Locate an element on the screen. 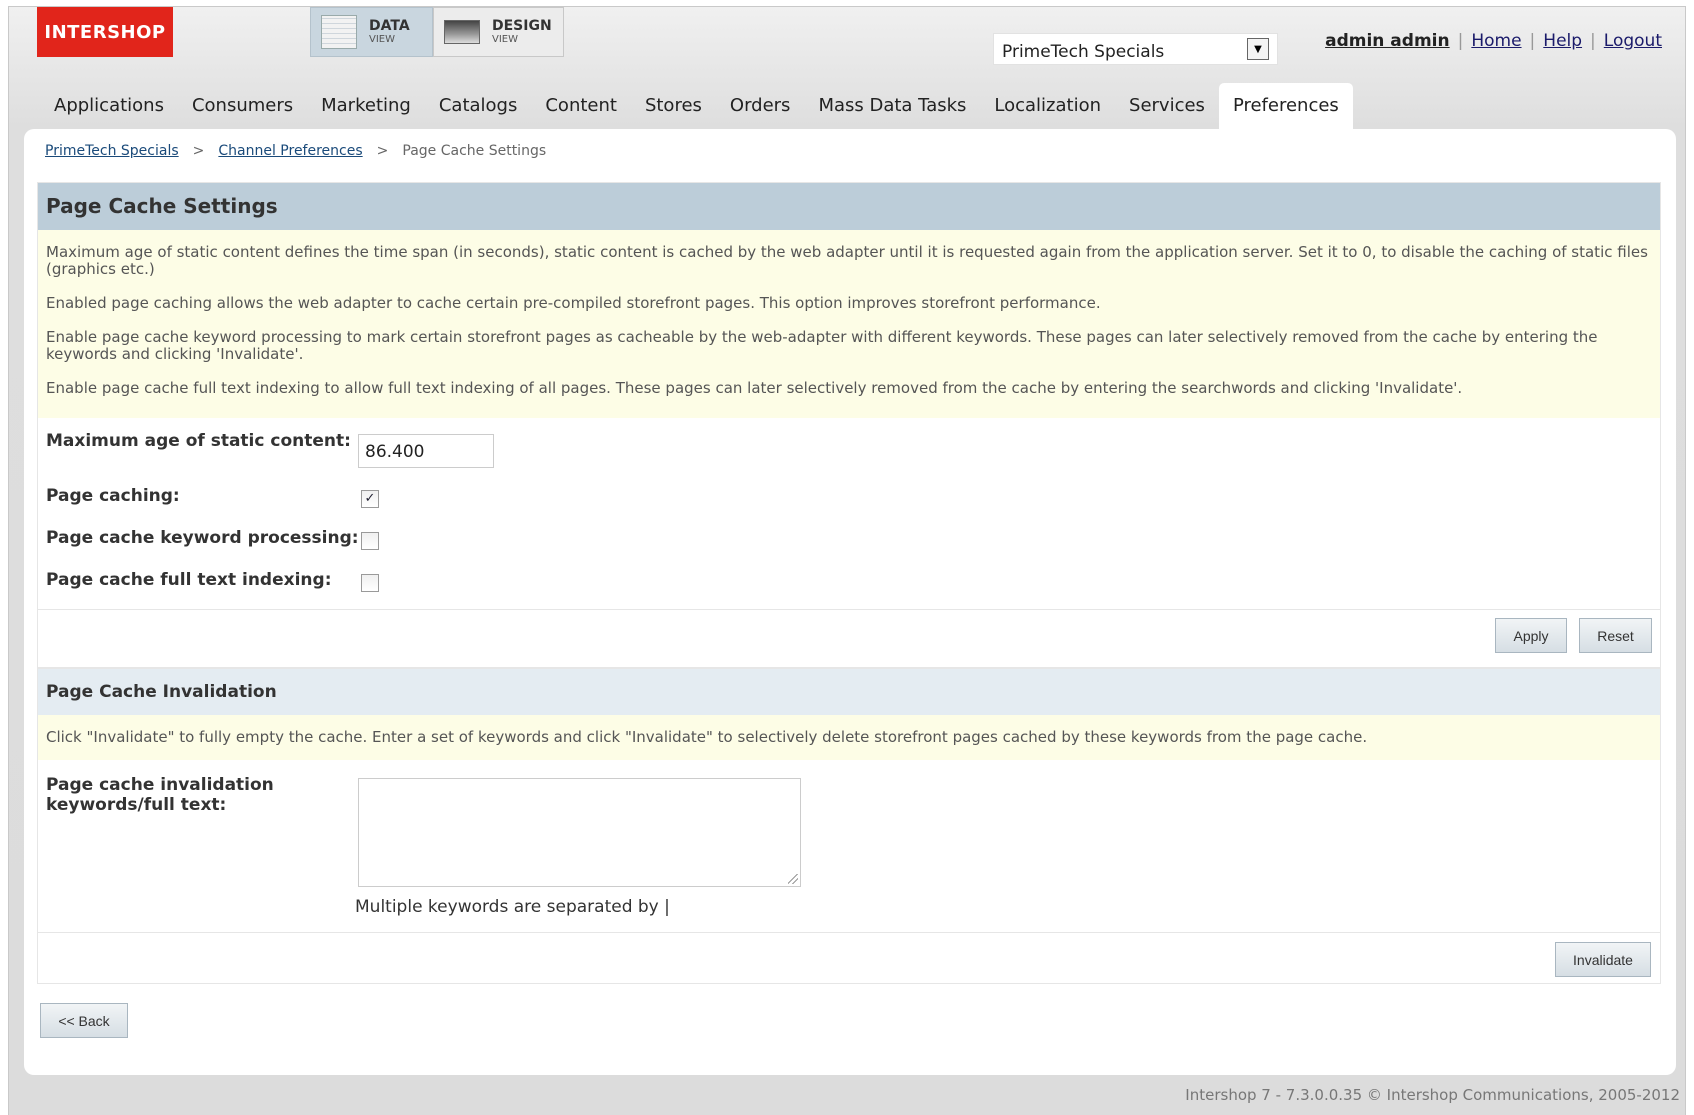  breadcrumb-channel-preferences: Channel Preferences is located at coordinates (290, 151).